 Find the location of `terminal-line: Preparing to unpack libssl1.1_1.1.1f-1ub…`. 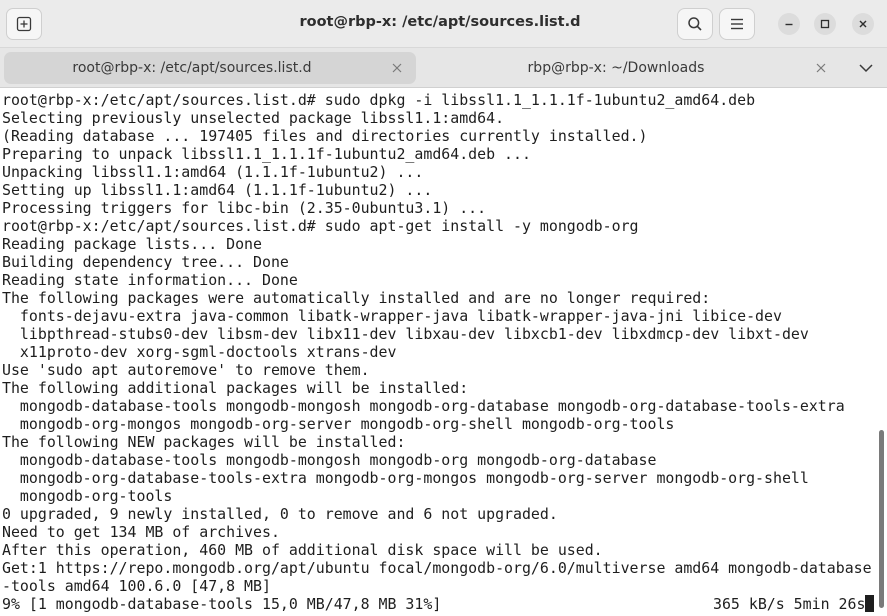

terminal-line: Preparing to unpack libssl1.1_1.1.1f-1ub… is located at coordinates (266, 154).